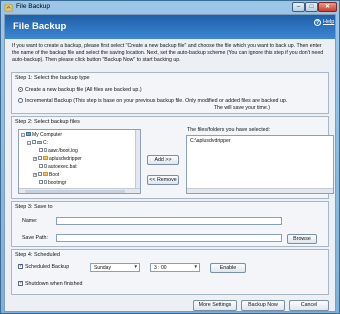  What do you see at coordinates (20, 89) in the screenshot?
I see `radio-create-new-dot` at bounding box center [20, 89].